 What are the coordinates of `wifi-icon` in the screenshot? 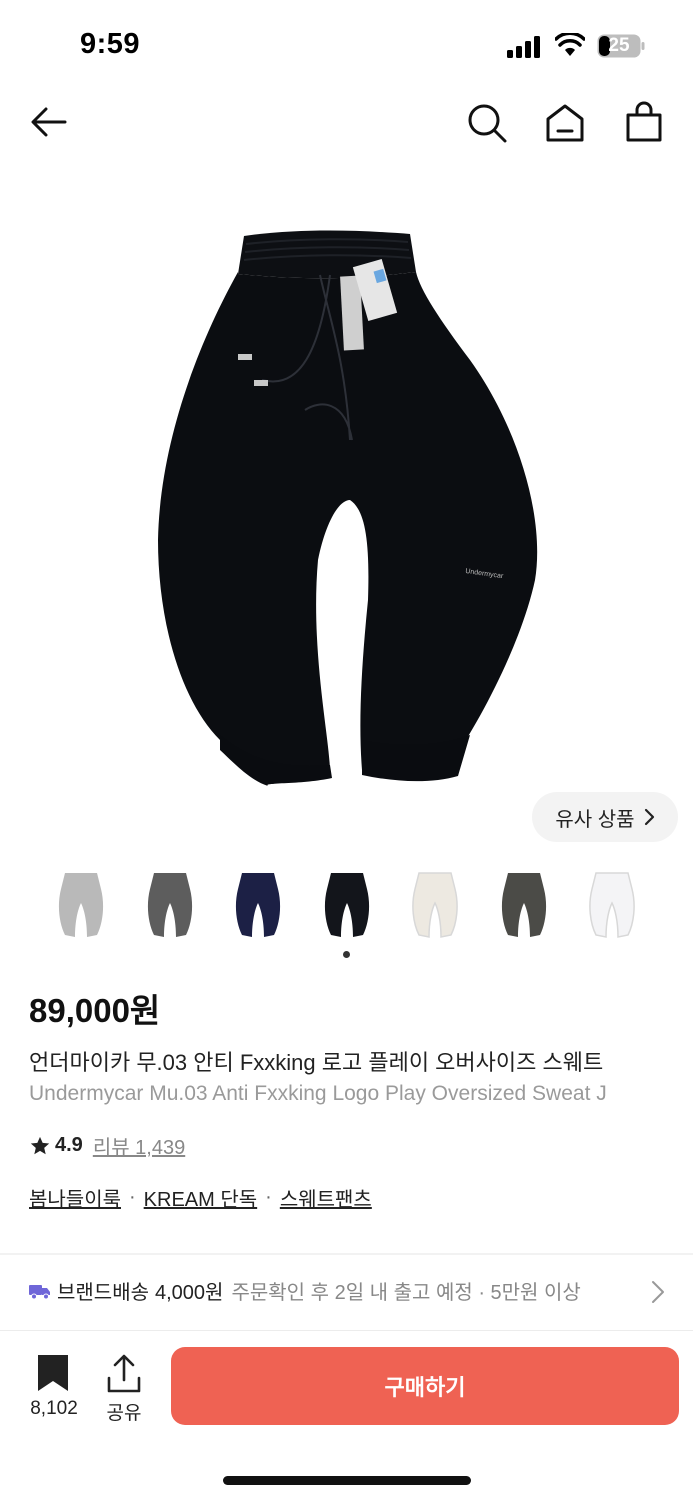 It's located at (570, 44).